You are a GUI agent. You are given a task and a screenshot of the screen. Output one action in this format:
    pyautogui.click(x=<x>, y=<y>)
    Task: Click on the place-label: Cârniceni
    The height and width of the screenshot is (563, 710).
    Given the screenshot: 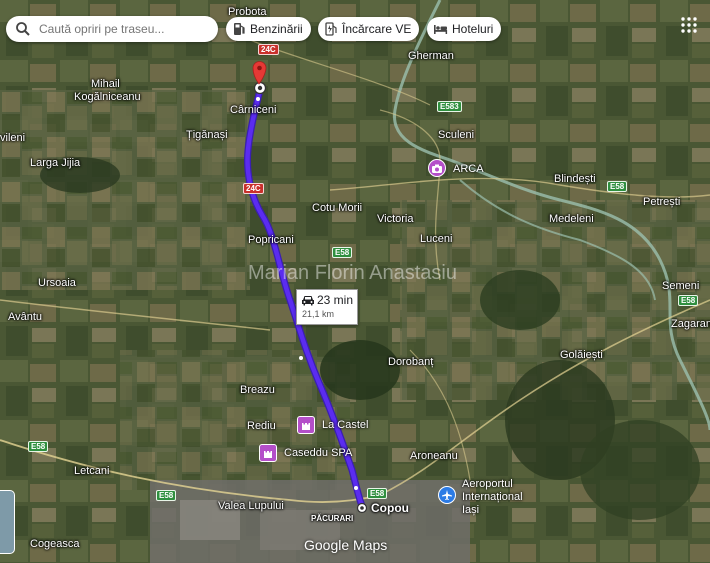 What is the action you would take?
    pyautogui.click(x=253, y=110)
    